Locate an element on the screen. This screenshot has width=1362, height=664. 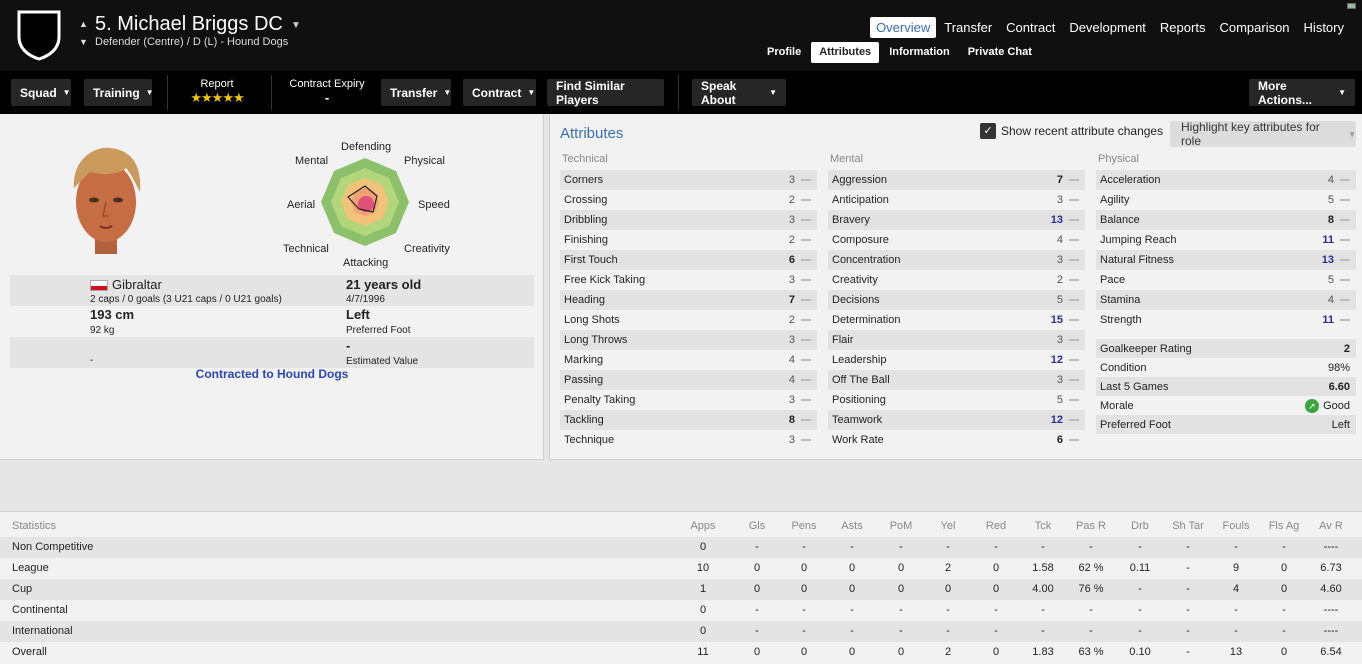
attribute-row-penalty-taking: Penalty Taking 3 is located at coordinates (688, 400).